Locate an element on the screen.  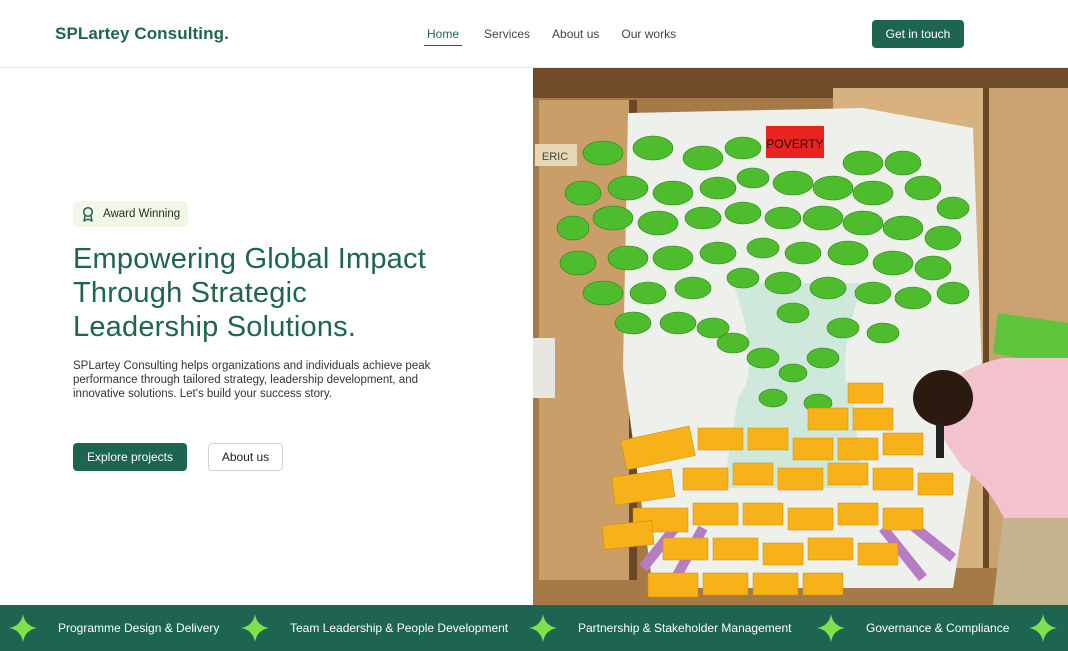
hero-title-line: Through Strategic is located at coordinates (190, 293).